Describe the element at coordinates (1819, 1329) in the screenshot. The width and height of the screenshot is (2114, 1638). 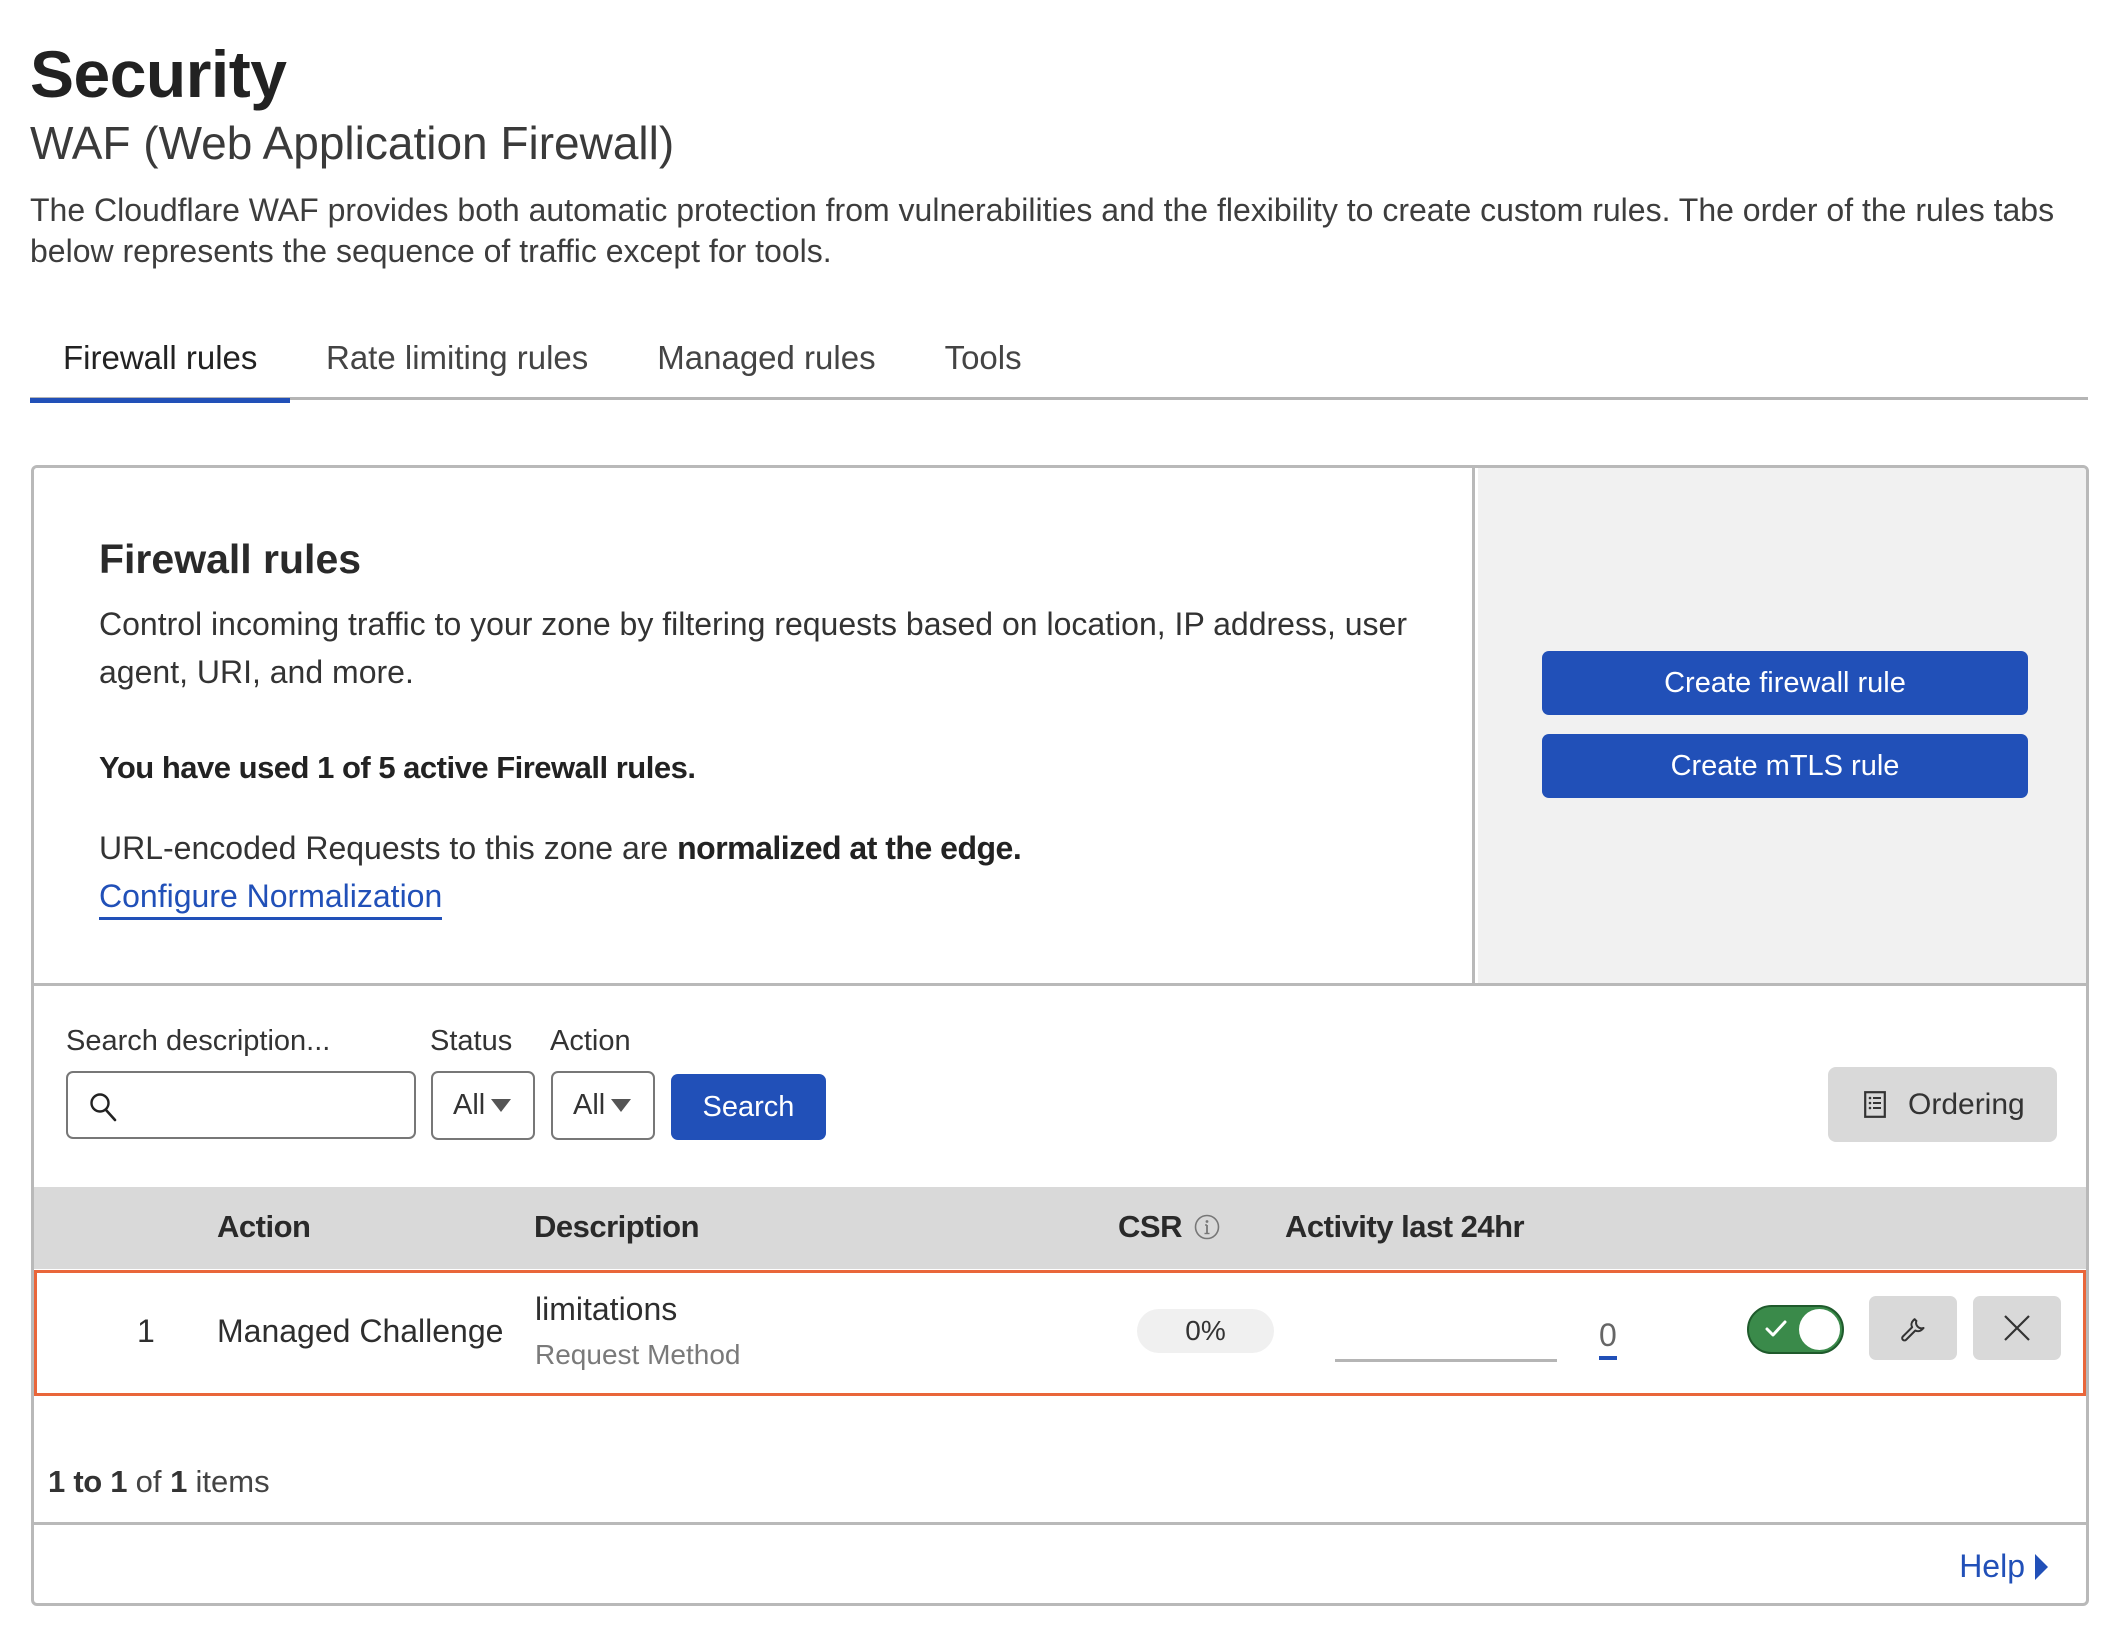
I see `toggle-knob` at that location.